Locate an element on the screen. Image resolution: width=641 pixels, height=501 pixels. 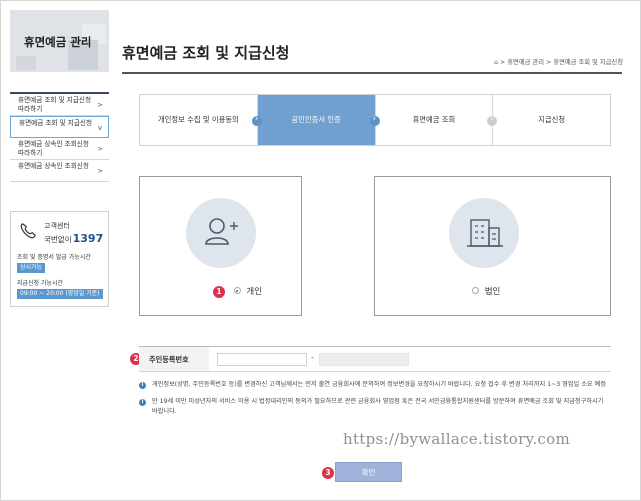
corporate-label: 법인 is located at coordinates (492, 292).